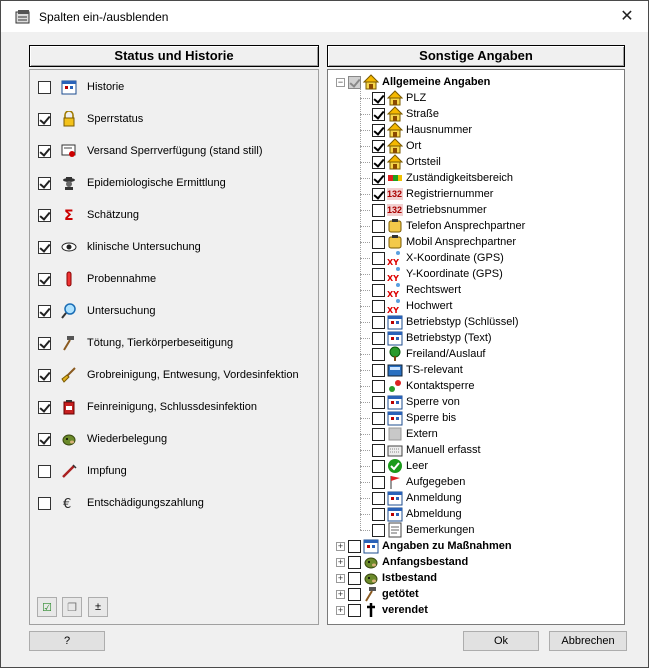 The height and width of the screenshot is (668, 649). What do you see at coordinates (121, 503) in the screenshot?
I see `status-row: € Entschädigungszahlung` at bounding box center [121, 503].